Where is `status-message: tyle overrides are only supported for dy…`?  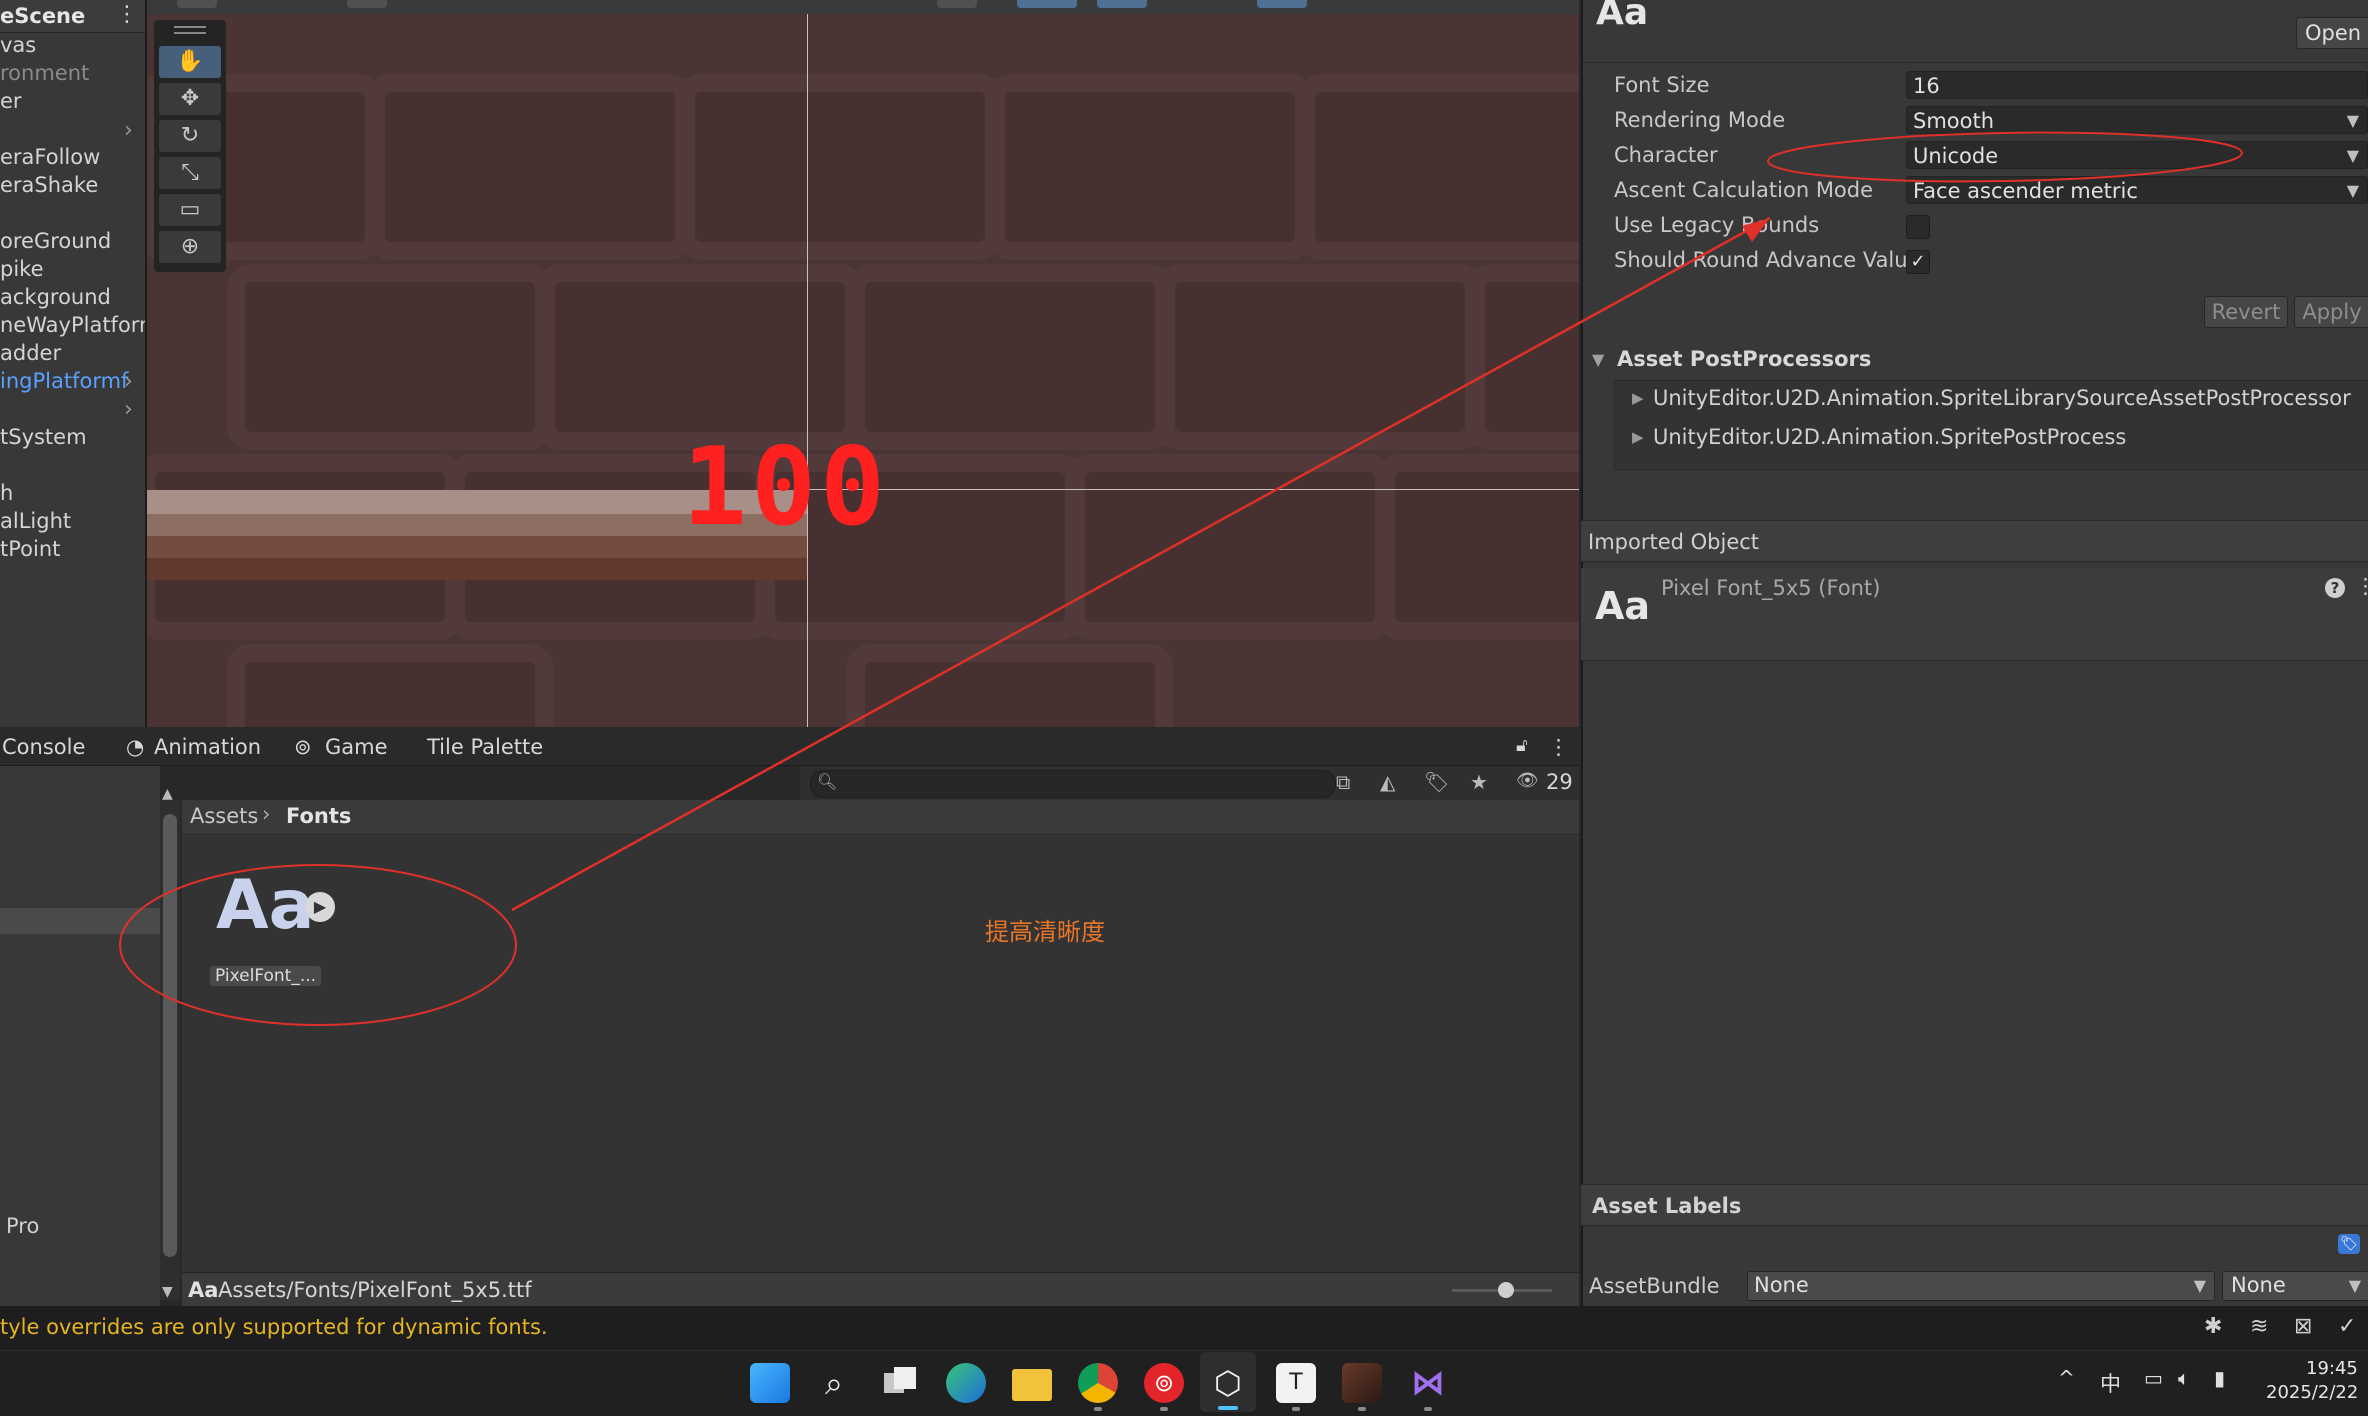
status-message: tyle overrides are only supported for dy… is located at coordinates (274, 1327).